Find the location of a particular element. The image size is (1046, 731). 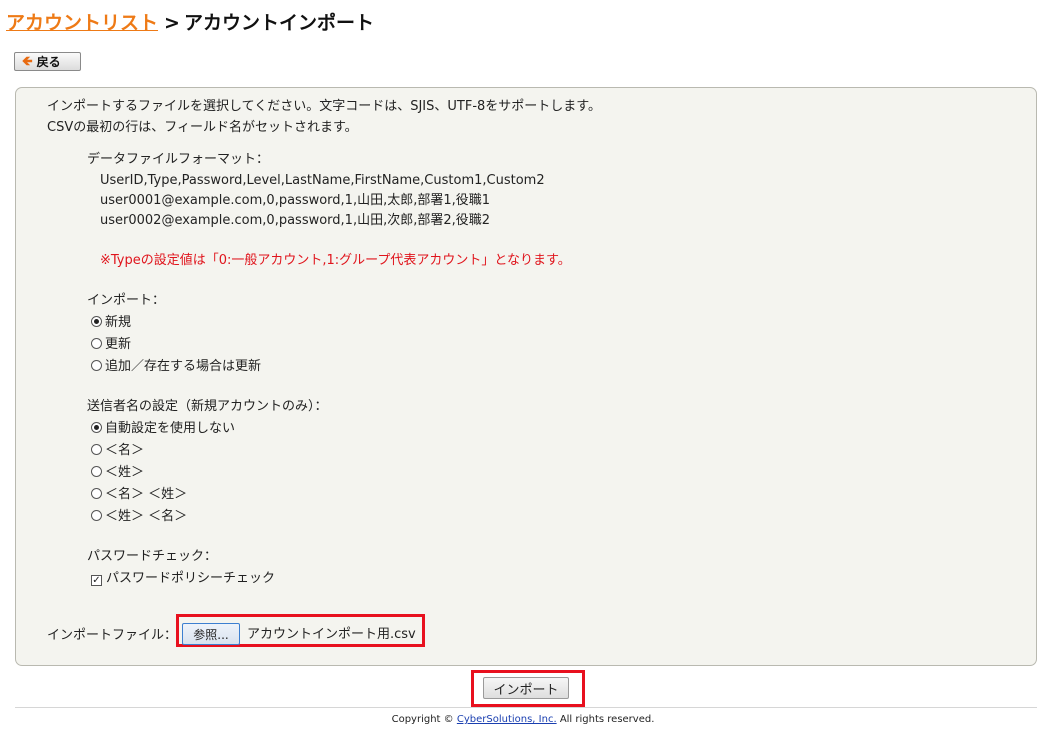

footer-divider is located at coordinates (526, 707).